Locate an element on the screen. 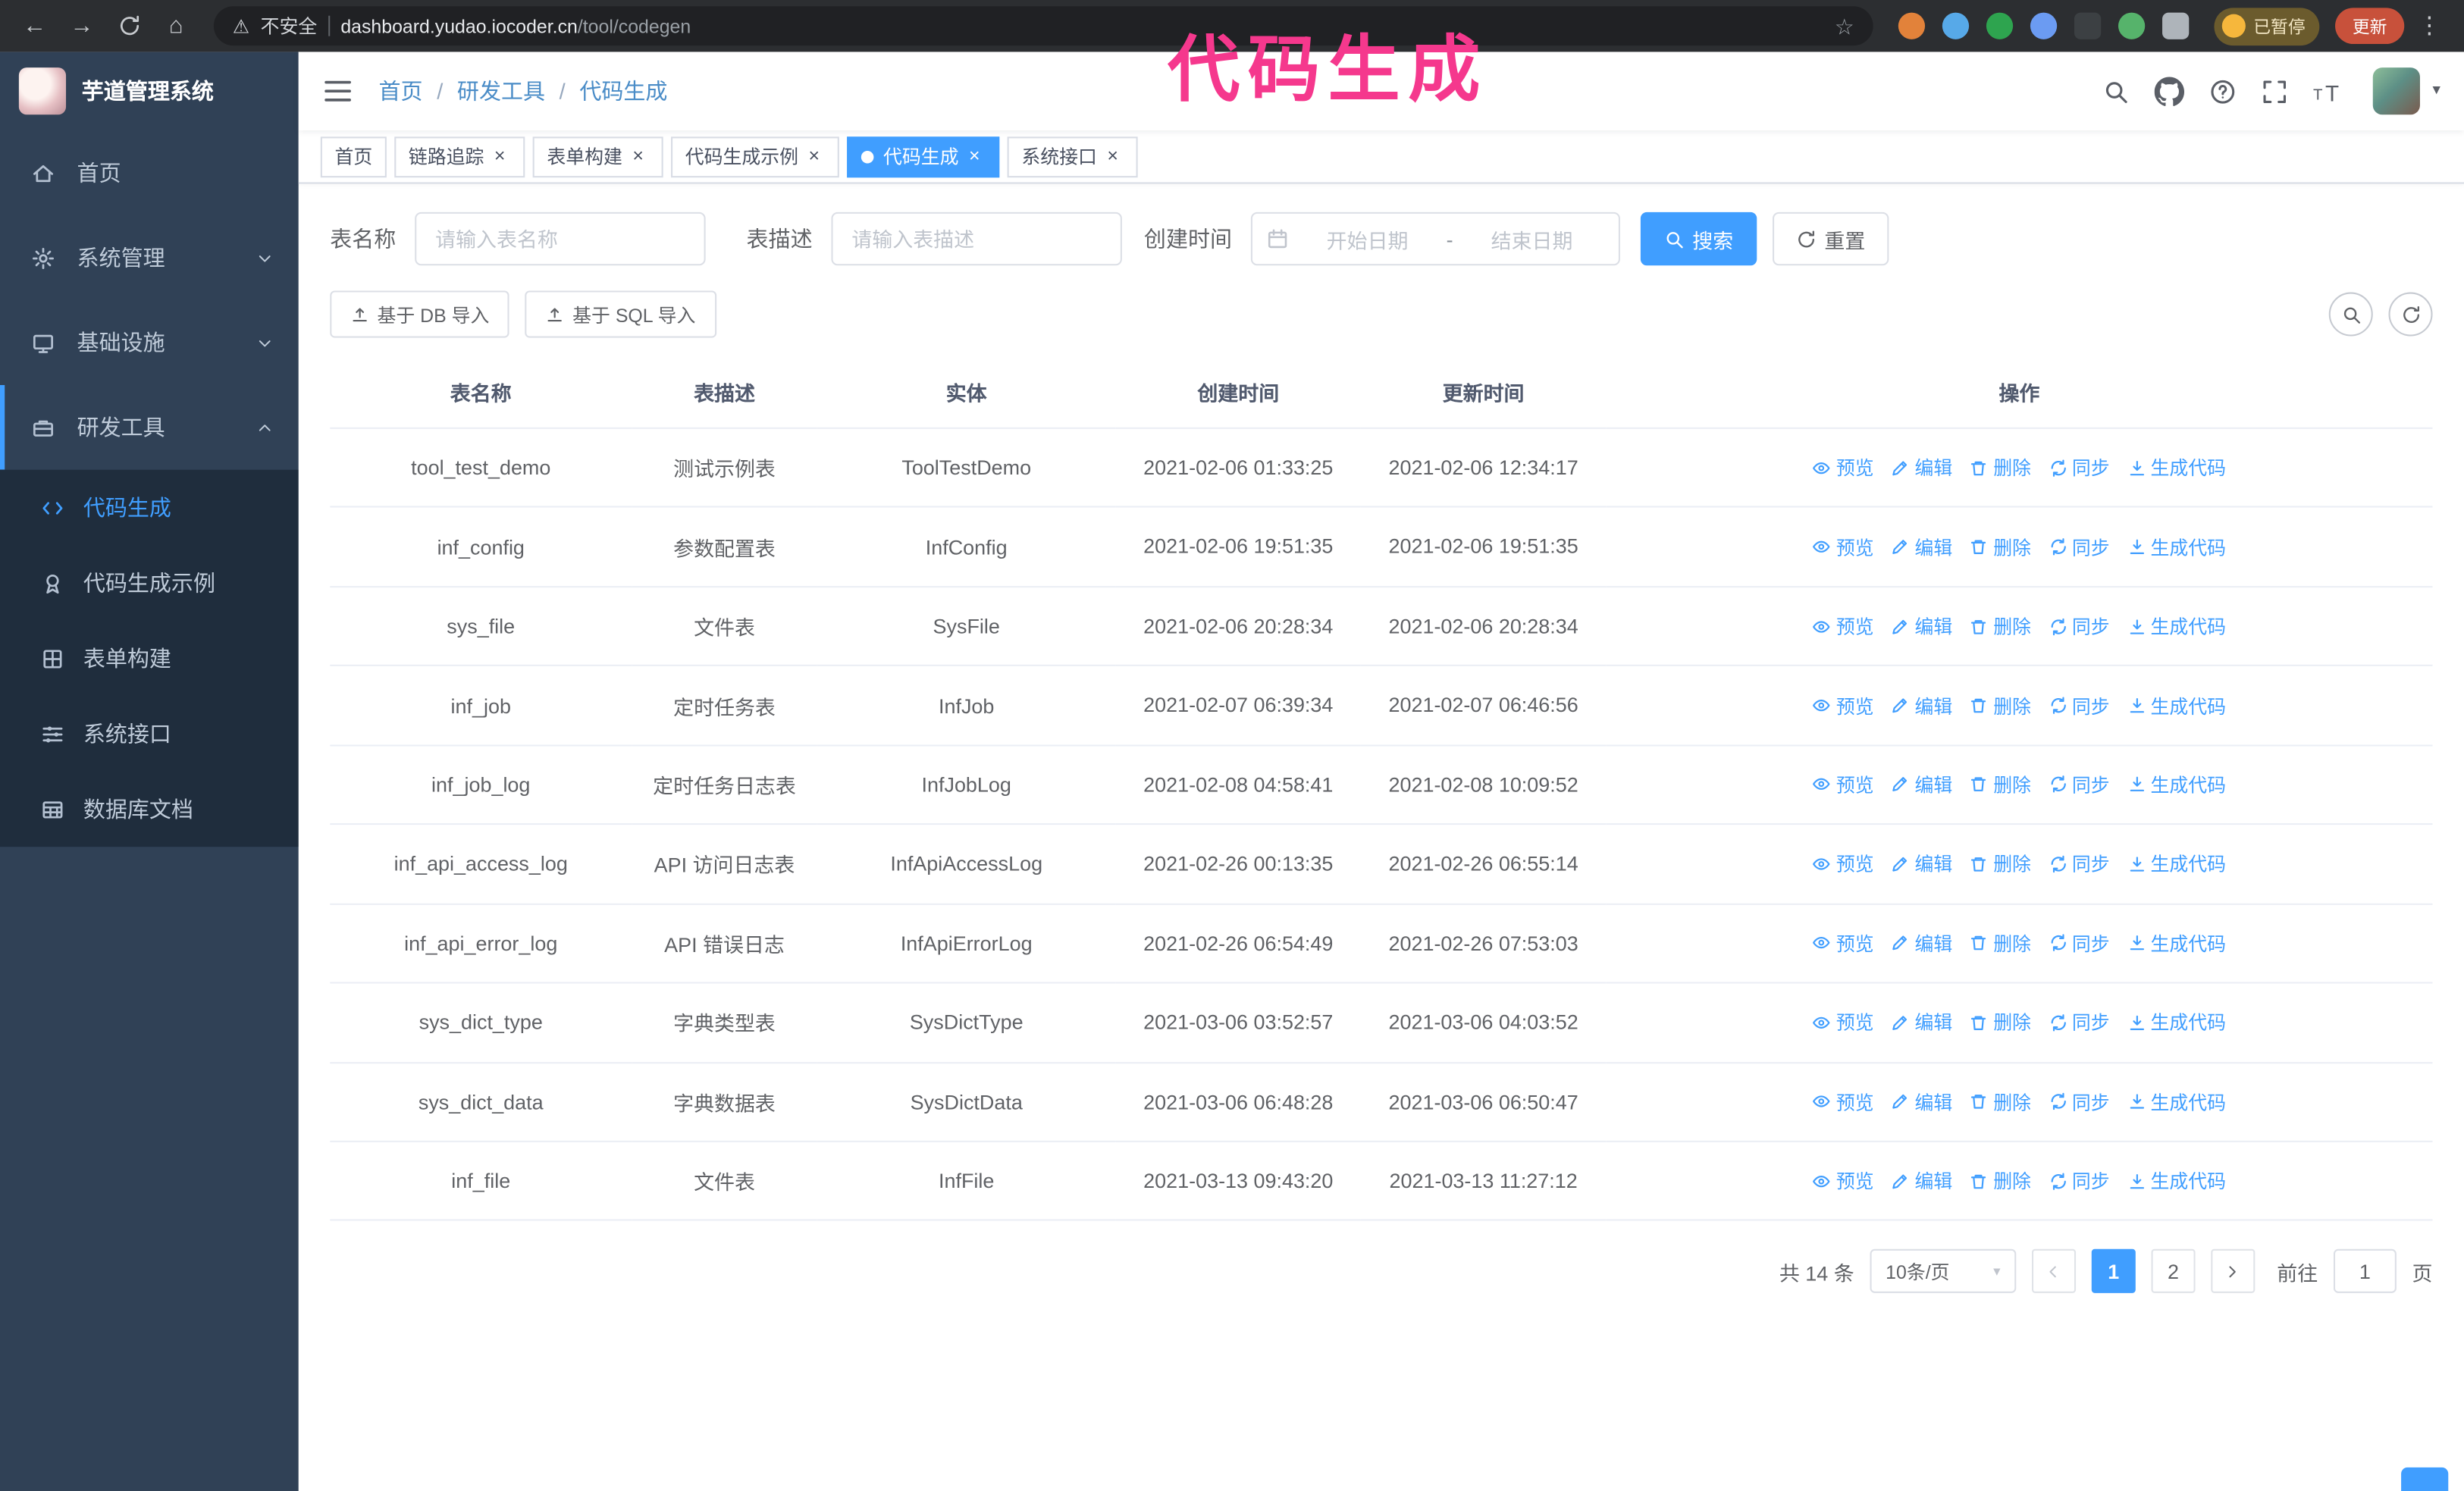 The height and width of the screenshot is (1491, 2464). fullscreen-icon is located at coordinates (2275, 91).